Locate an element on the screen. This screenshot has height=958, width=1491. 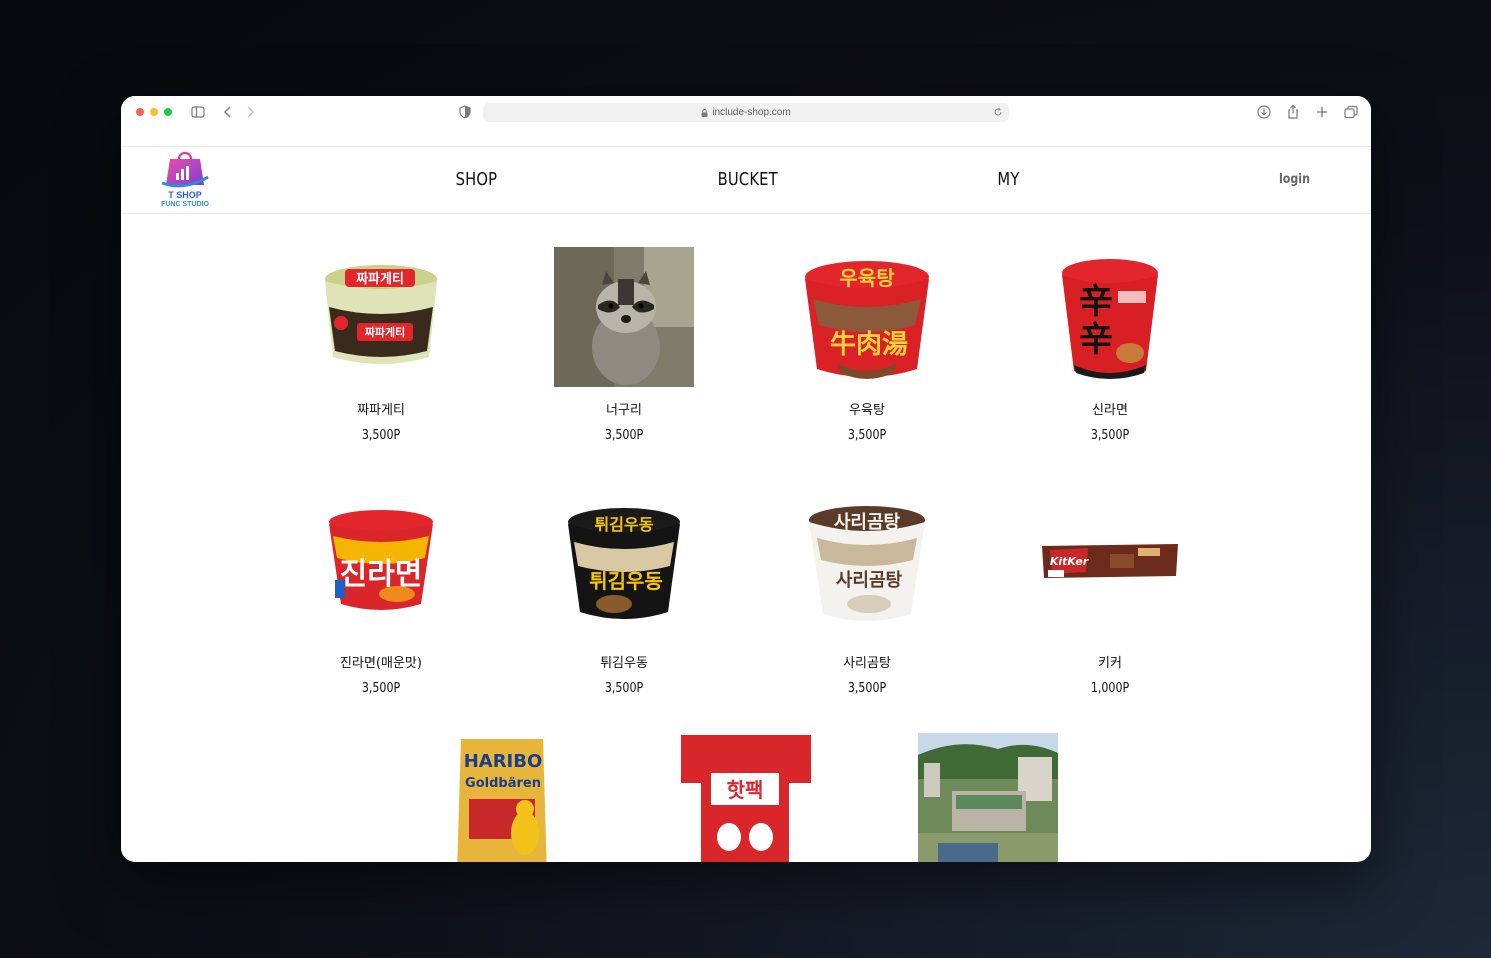
svg-text: 진라면 is located at coordinates (381, 574).